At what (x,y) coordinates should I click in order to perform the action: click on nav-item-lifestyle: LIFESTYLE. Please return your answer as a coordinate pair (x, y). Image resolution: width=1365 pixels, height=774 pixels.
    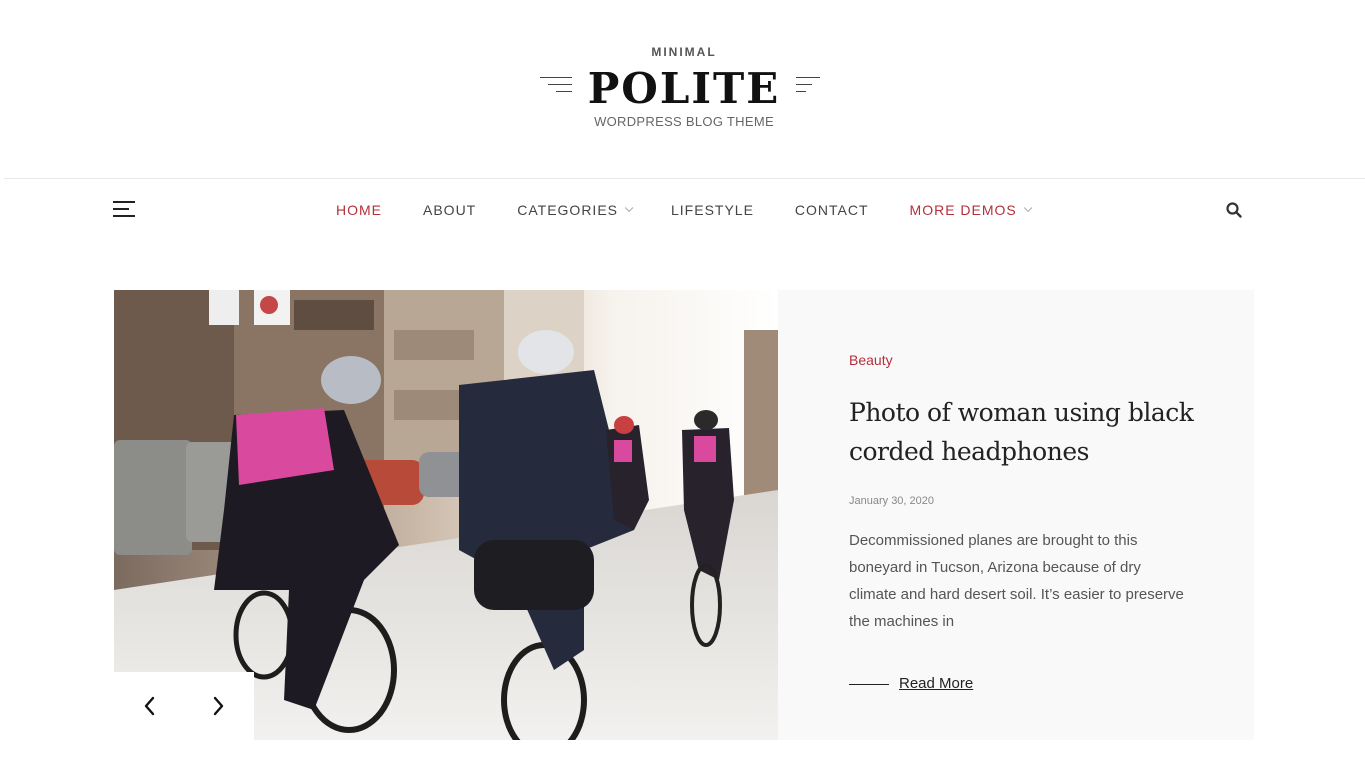
    Looking at the image, I should click on (712, 210).